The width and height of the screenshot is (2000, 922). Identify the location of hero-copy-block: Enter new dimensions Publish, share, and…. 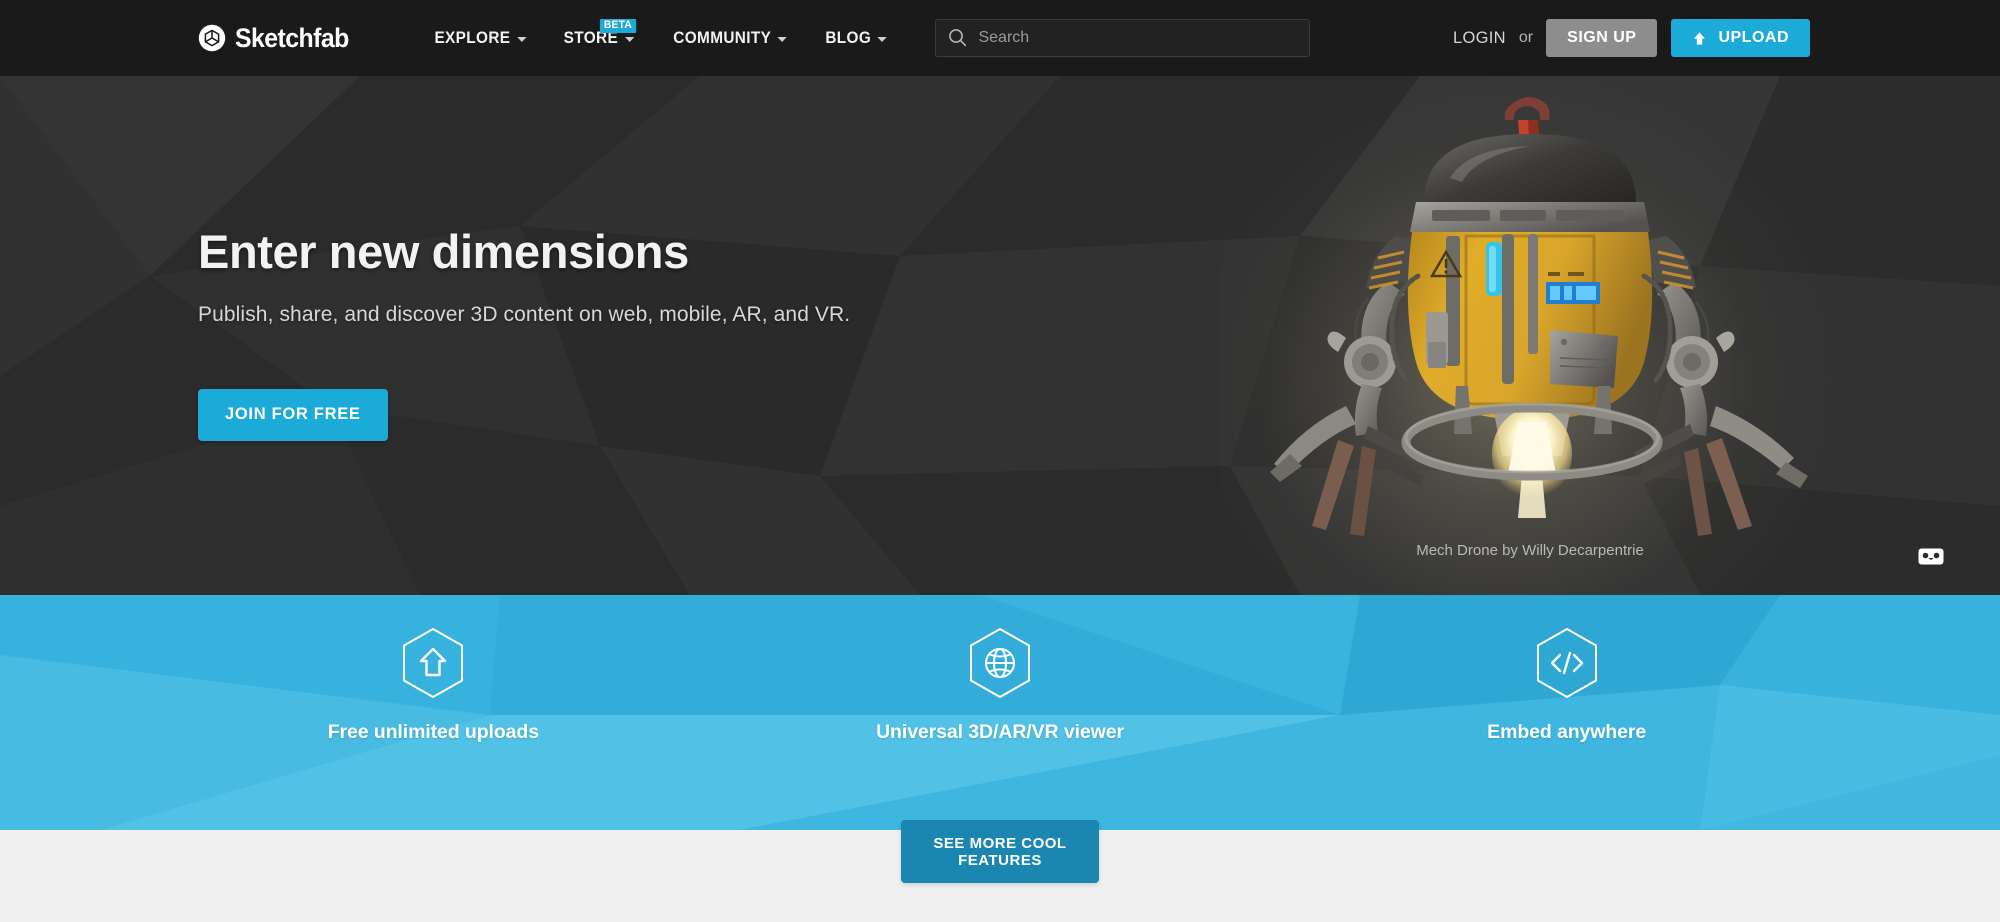
(548, 333).